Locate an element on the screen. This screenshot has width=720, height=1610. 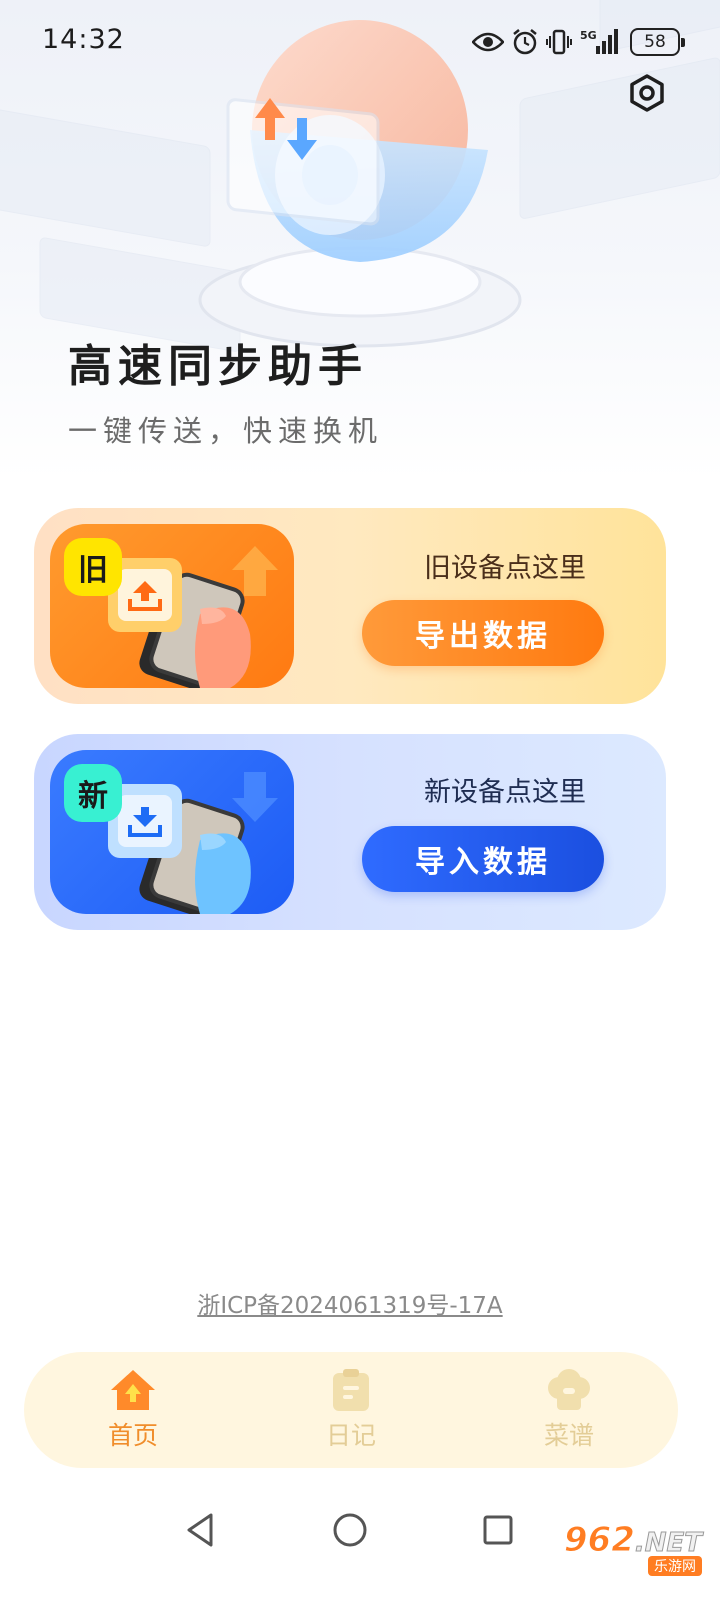
export-illustration: 旧 is located at coordinates (172, 606).